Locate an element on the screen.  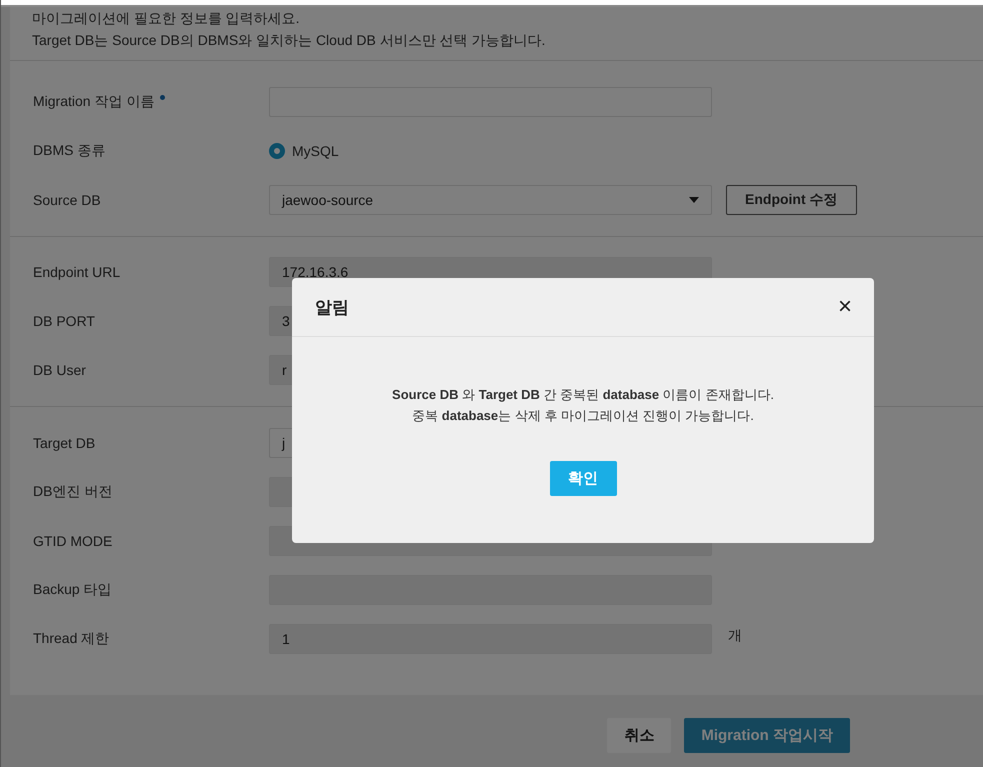
field-label: Migration 작업 이름 is located at coordinates (93, 101).